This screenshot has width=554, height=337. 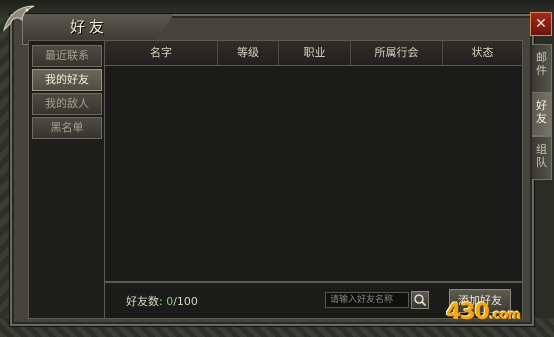 I want to click on friend-count-label: 好友数:, so click(x=144, y=301).